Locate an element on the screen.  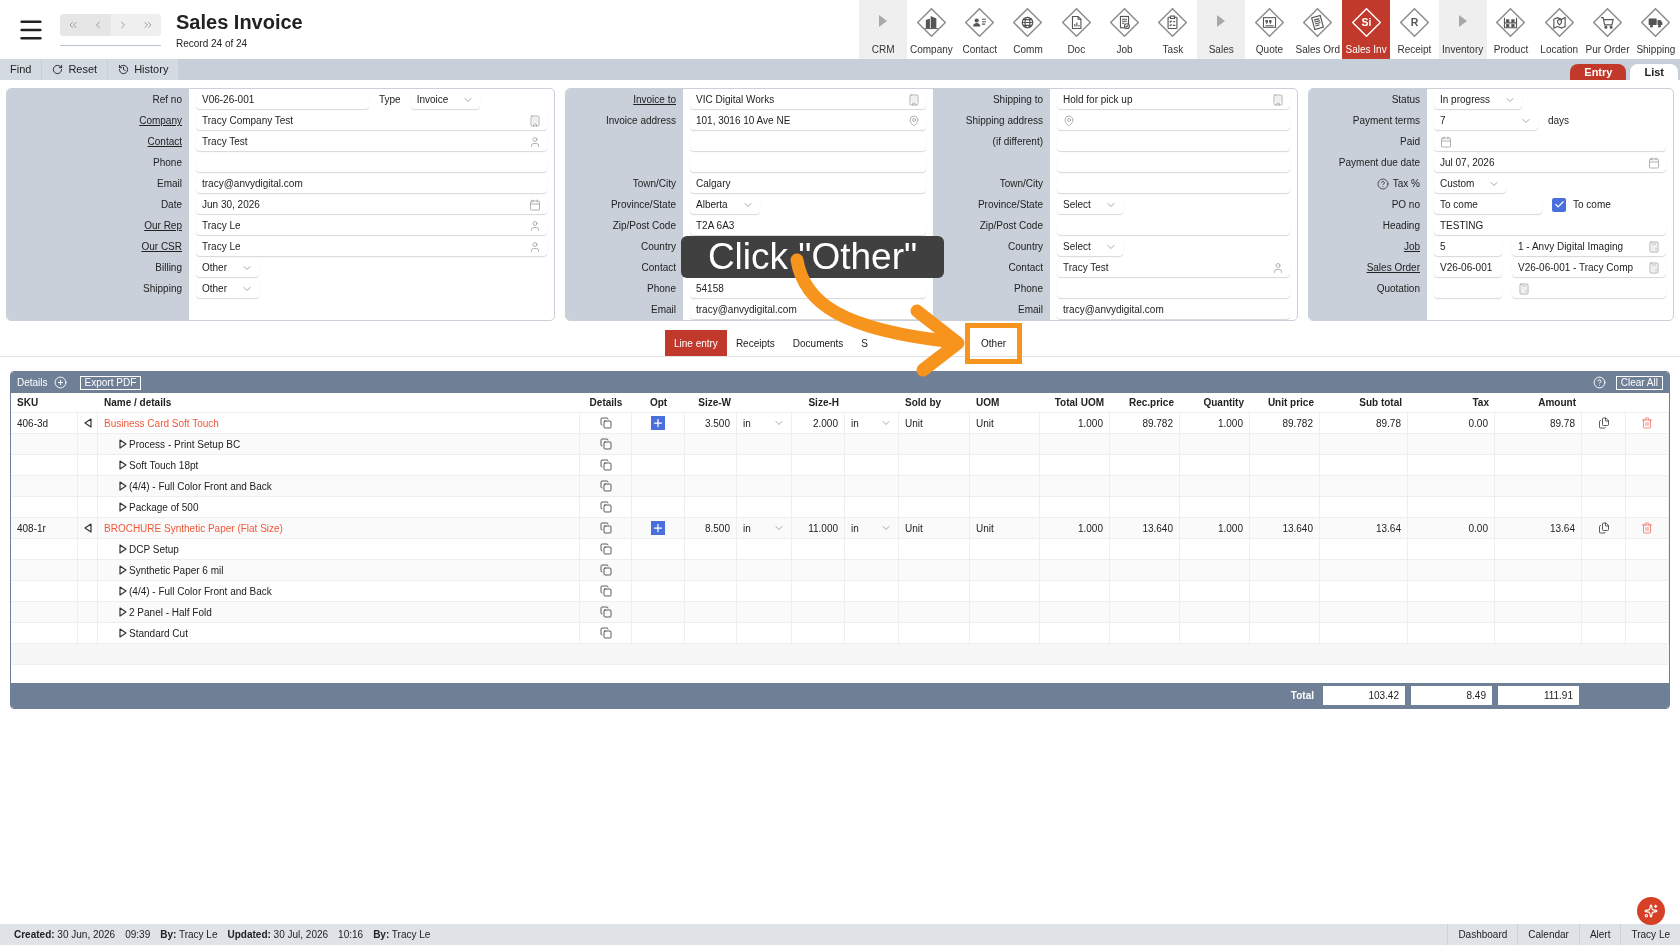
field-link: Company is located at coordinates (160, 120).